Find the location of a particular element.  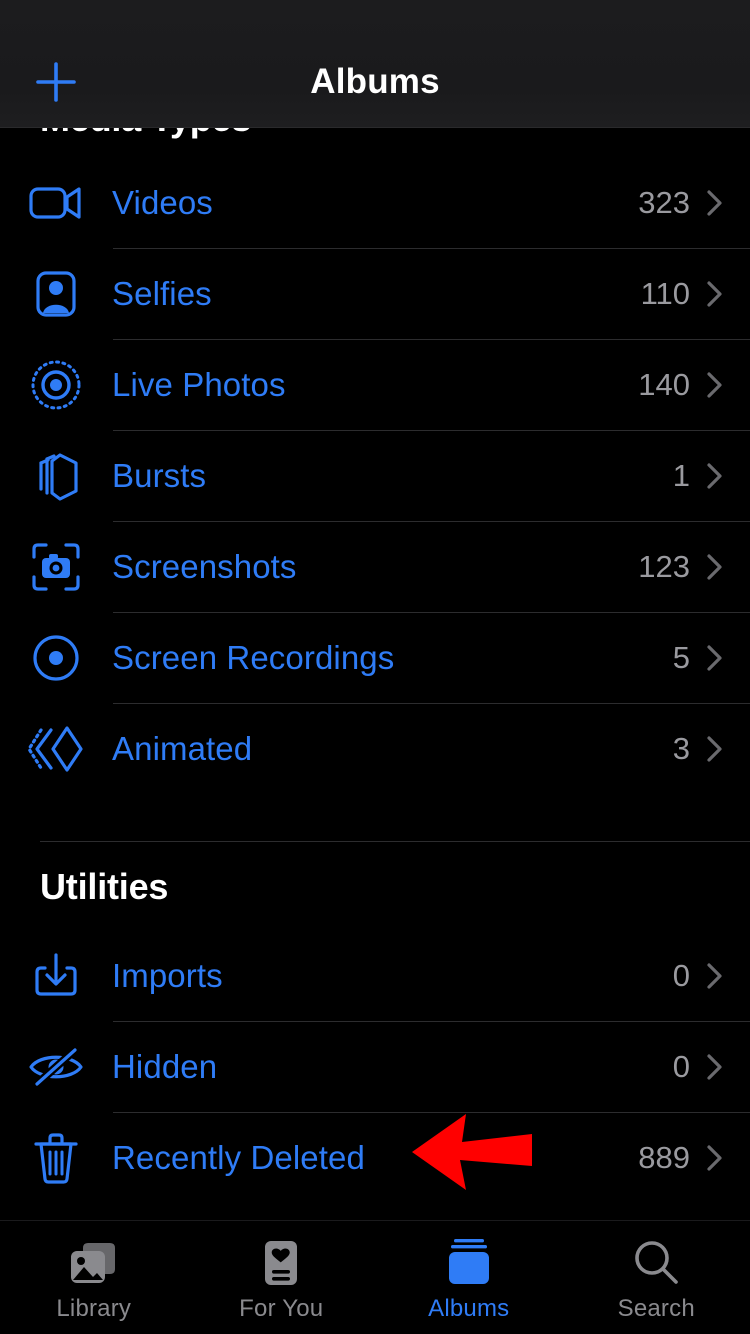

tab-label: Search is located at coordinates (656, 1308).